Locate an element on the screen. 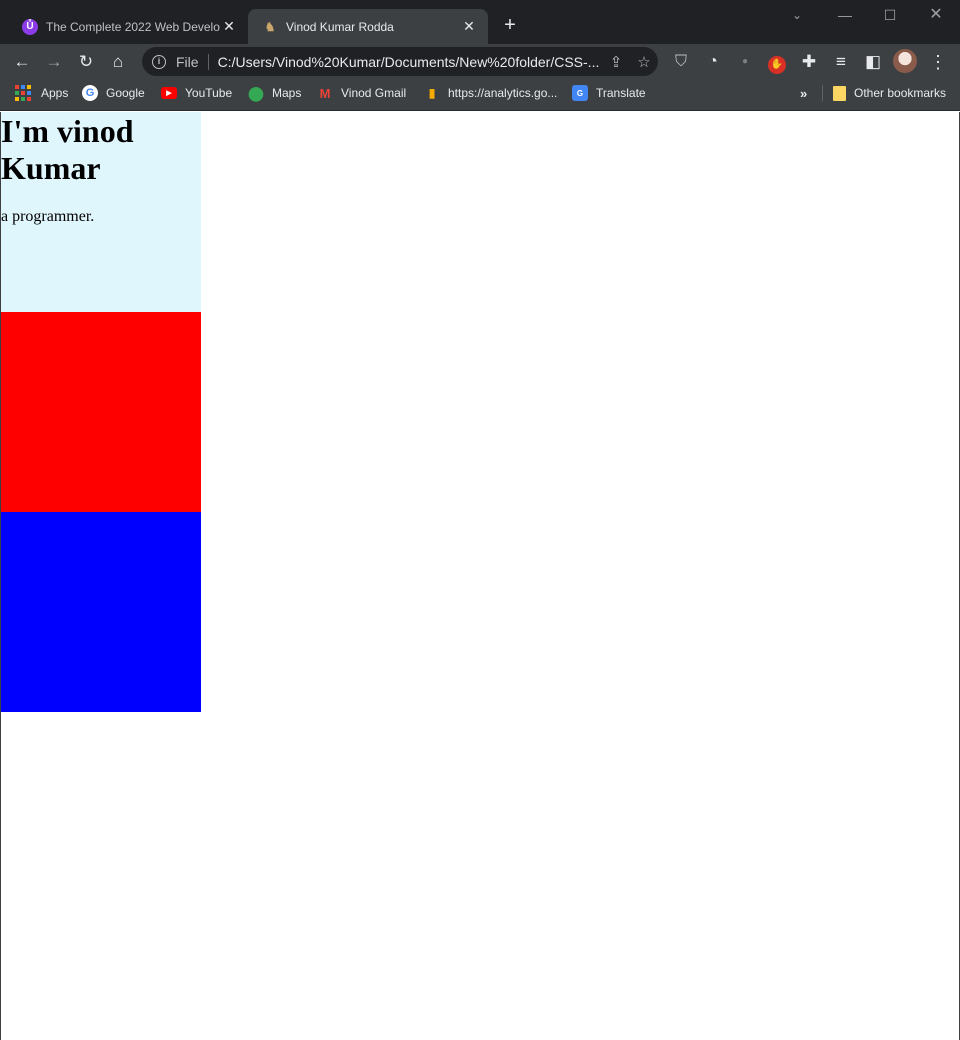 The image size is (960, 1040). stop-hand-extension-icon: ✋ is located at coordinates (777, 62).